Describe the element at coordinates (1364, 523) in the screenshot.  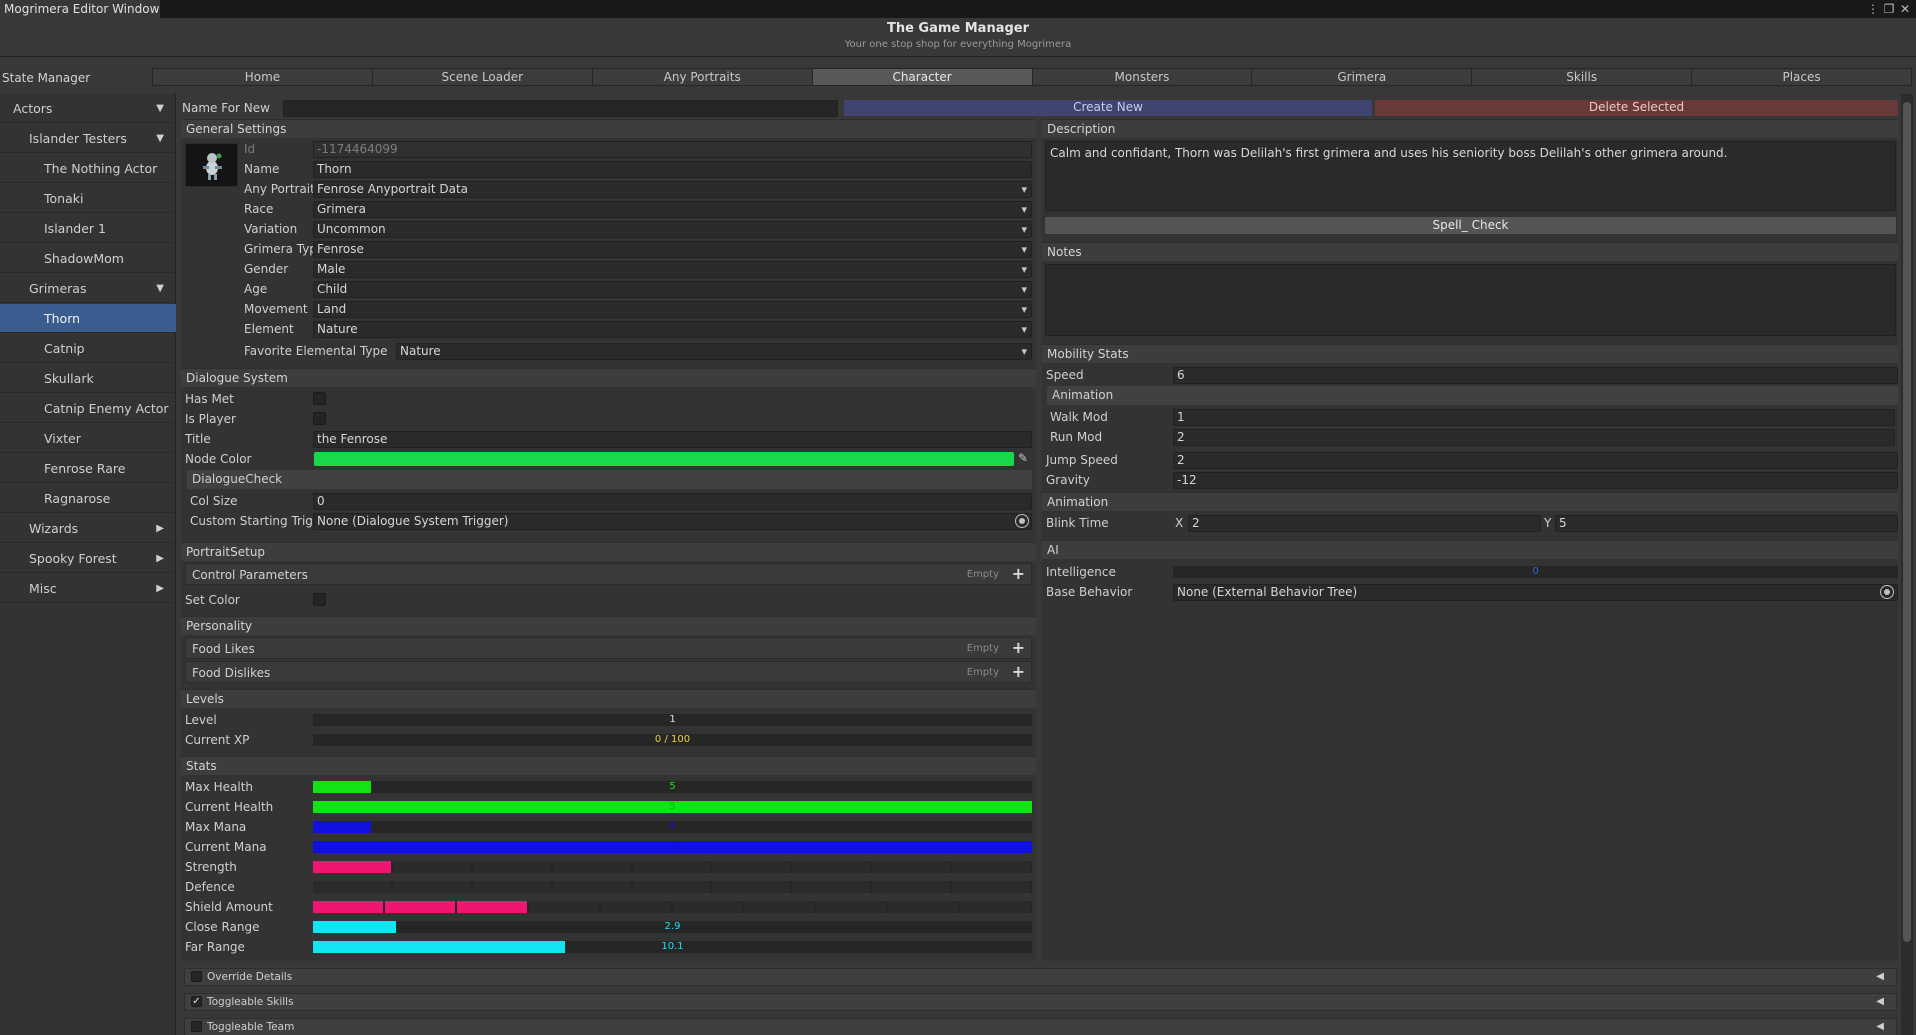
I see `blink-x-input: 2` at that location.